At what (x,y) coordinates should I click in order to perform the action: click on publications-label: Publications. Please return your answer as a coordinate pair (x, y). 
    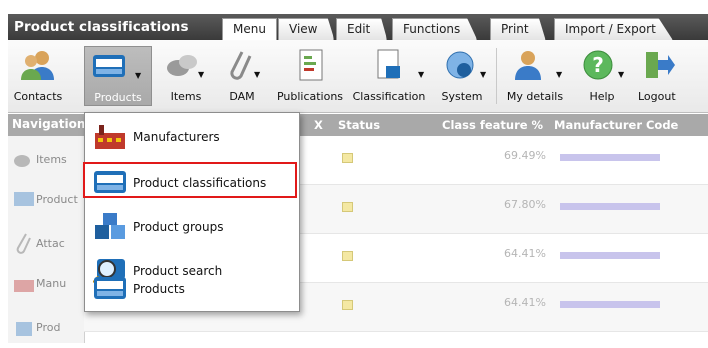
    Looking at the image, I should click on (310, 96).